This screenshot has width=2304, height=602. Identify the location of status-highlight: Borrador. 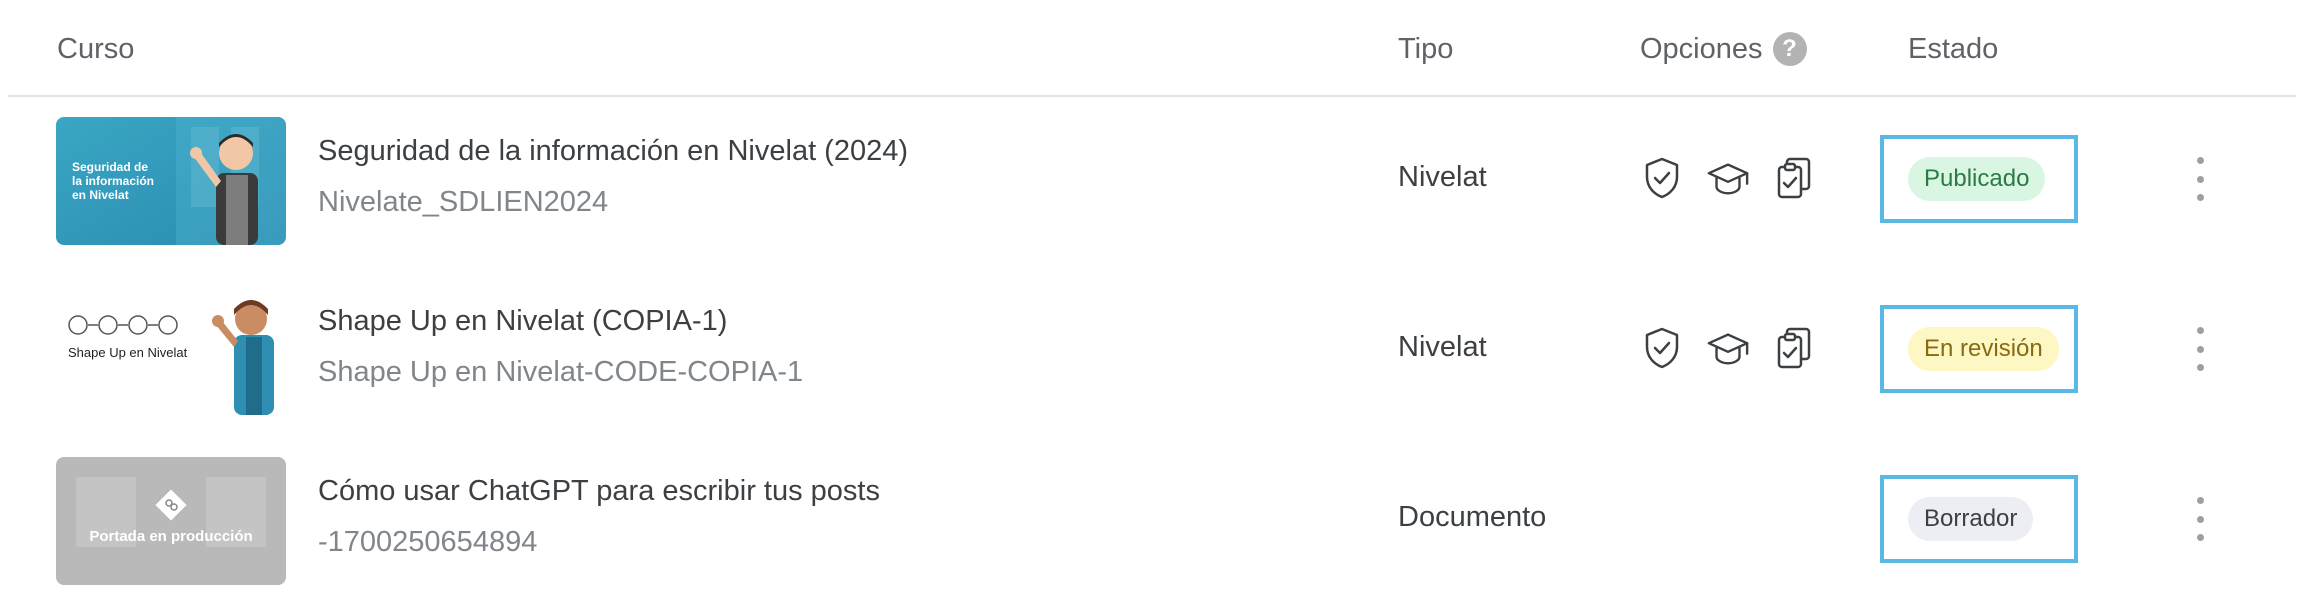
(1979, 519).